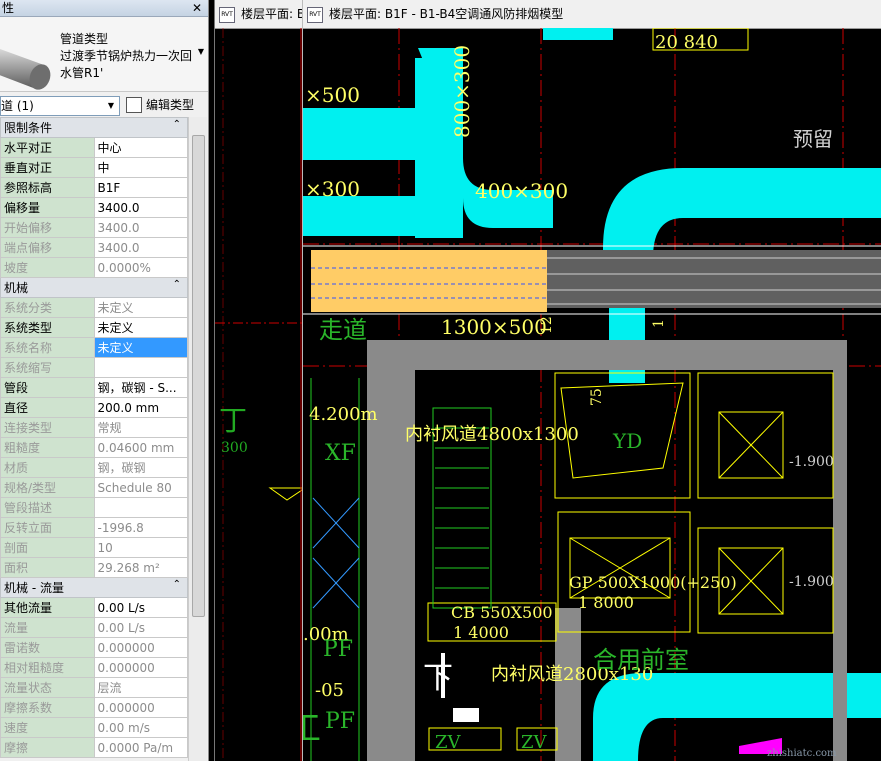 This screenshot has height=761, width=881. I want to click on property-row: 系统类型 未定义, so click(94, 327).